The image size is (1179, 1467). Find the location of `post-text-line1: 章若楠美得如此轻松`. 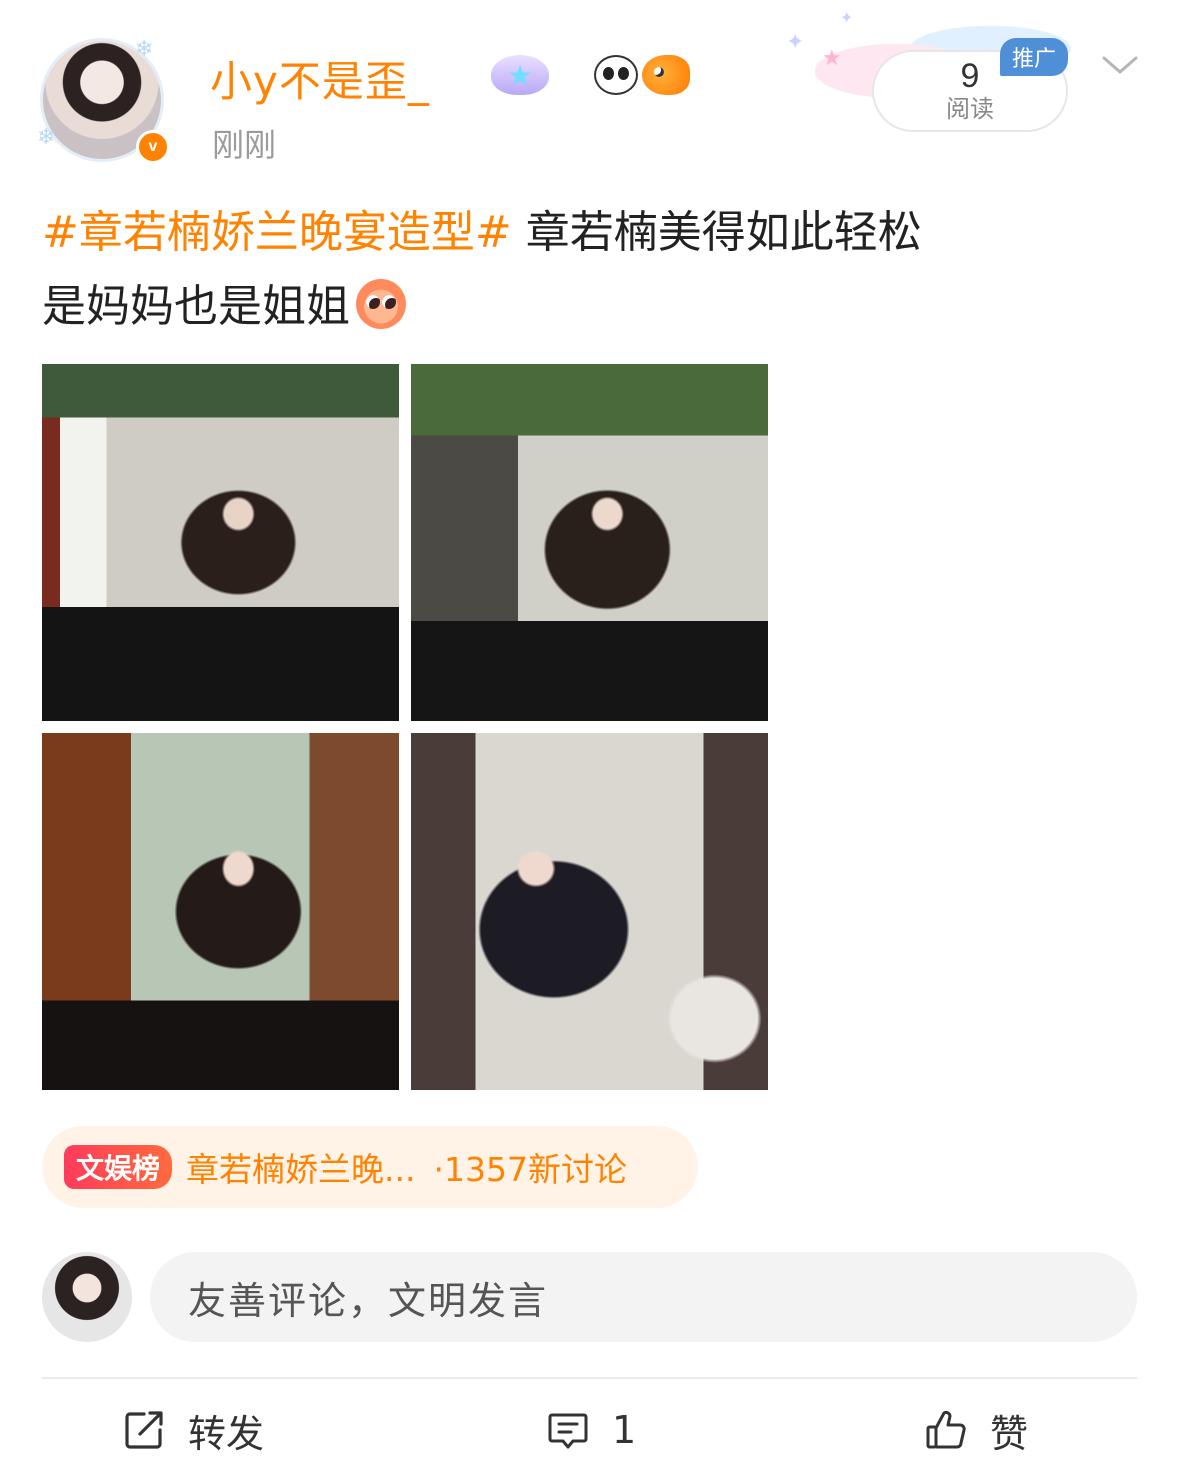

post-text-line1: 章若楠美得如此轻松 is located at coordinates (716, 232).